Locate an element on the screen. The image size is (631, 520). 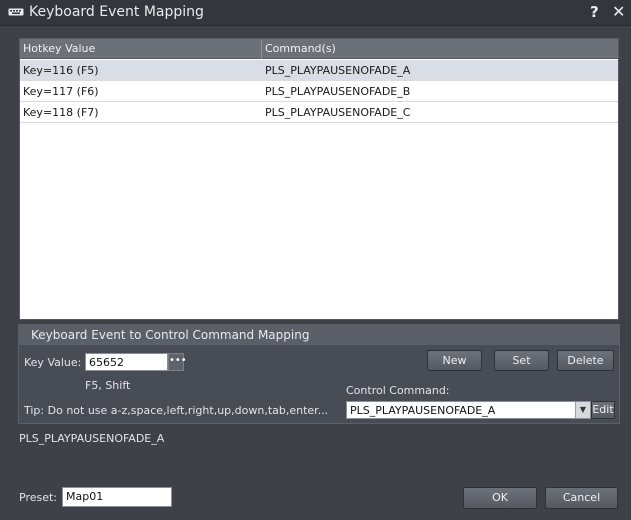
set-button: Set is located at coordinates (521, 360).